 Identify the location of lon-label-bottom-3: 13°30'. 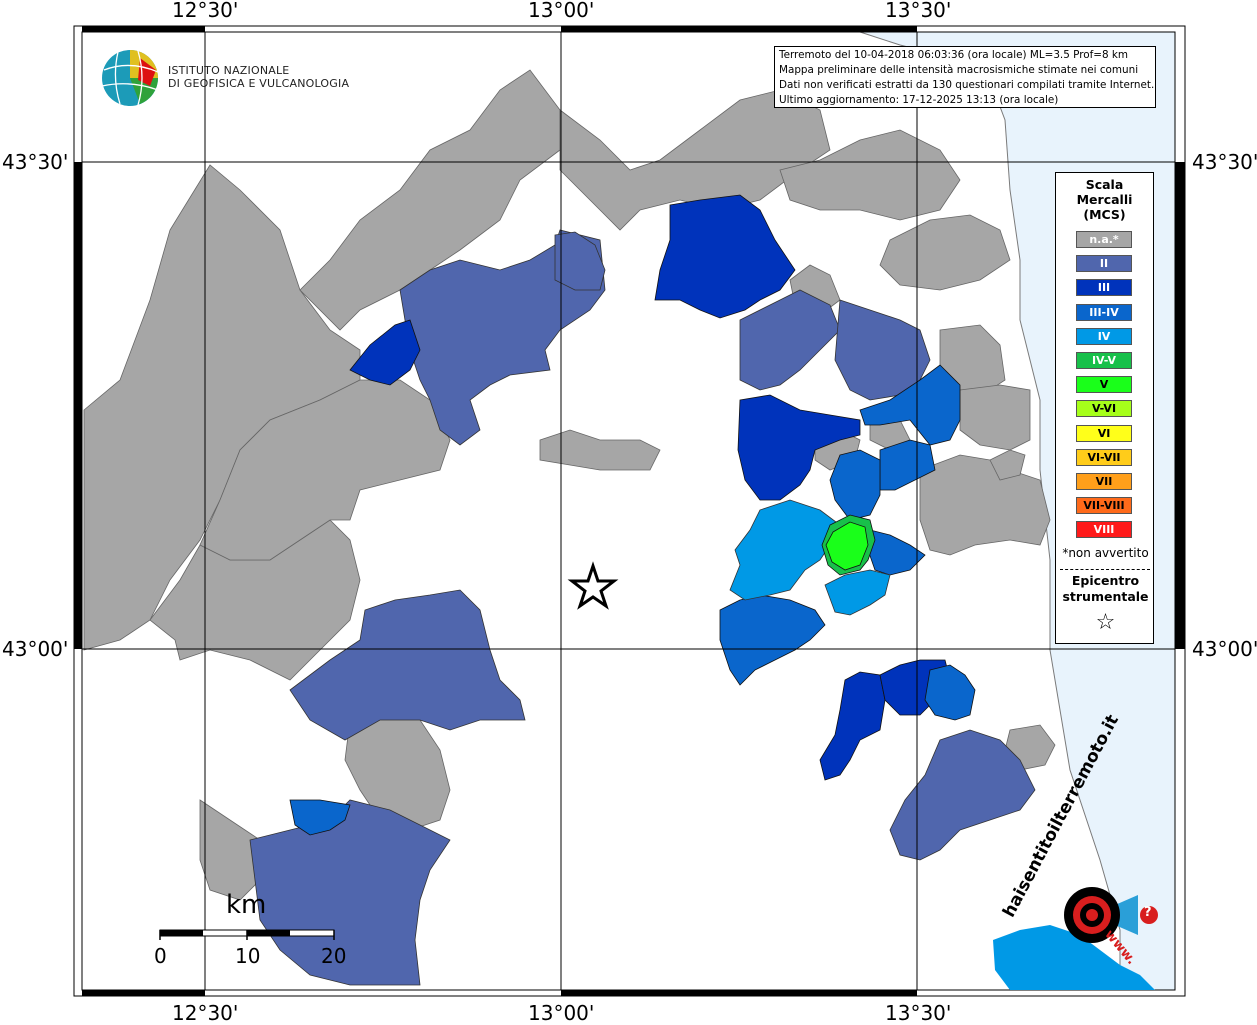
(918, 1013).